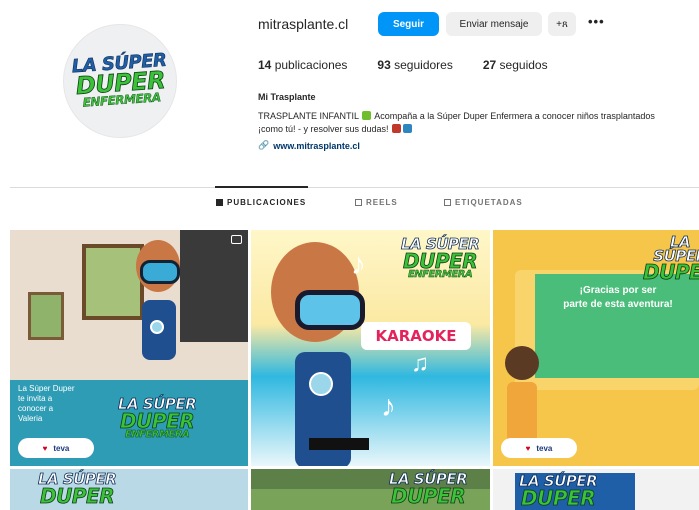  I want to click on bio-text-1: TRASPLANTE INFANTIL, so click(310, 116).